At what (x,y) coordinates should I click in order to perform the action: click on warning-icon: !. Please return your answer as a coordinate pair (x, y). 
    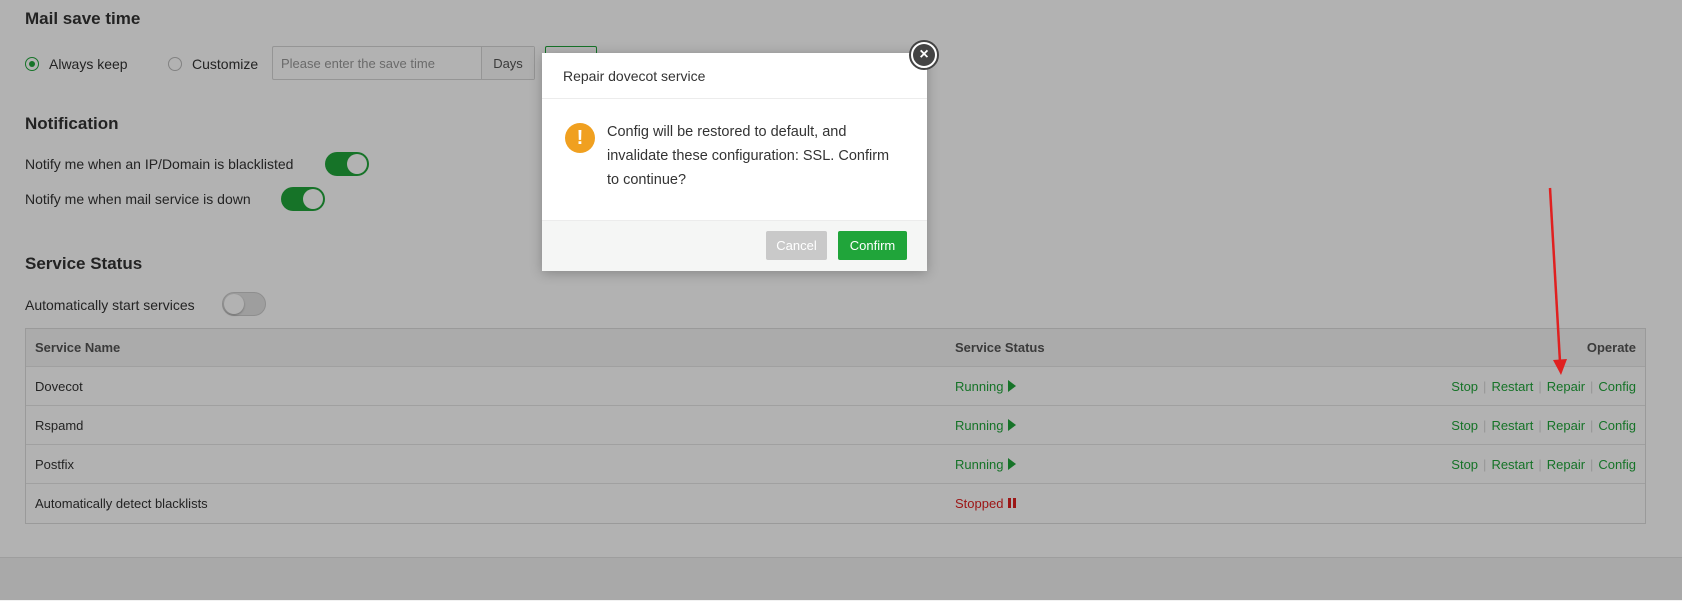
    Looking at the image, I should click on (580, 138).